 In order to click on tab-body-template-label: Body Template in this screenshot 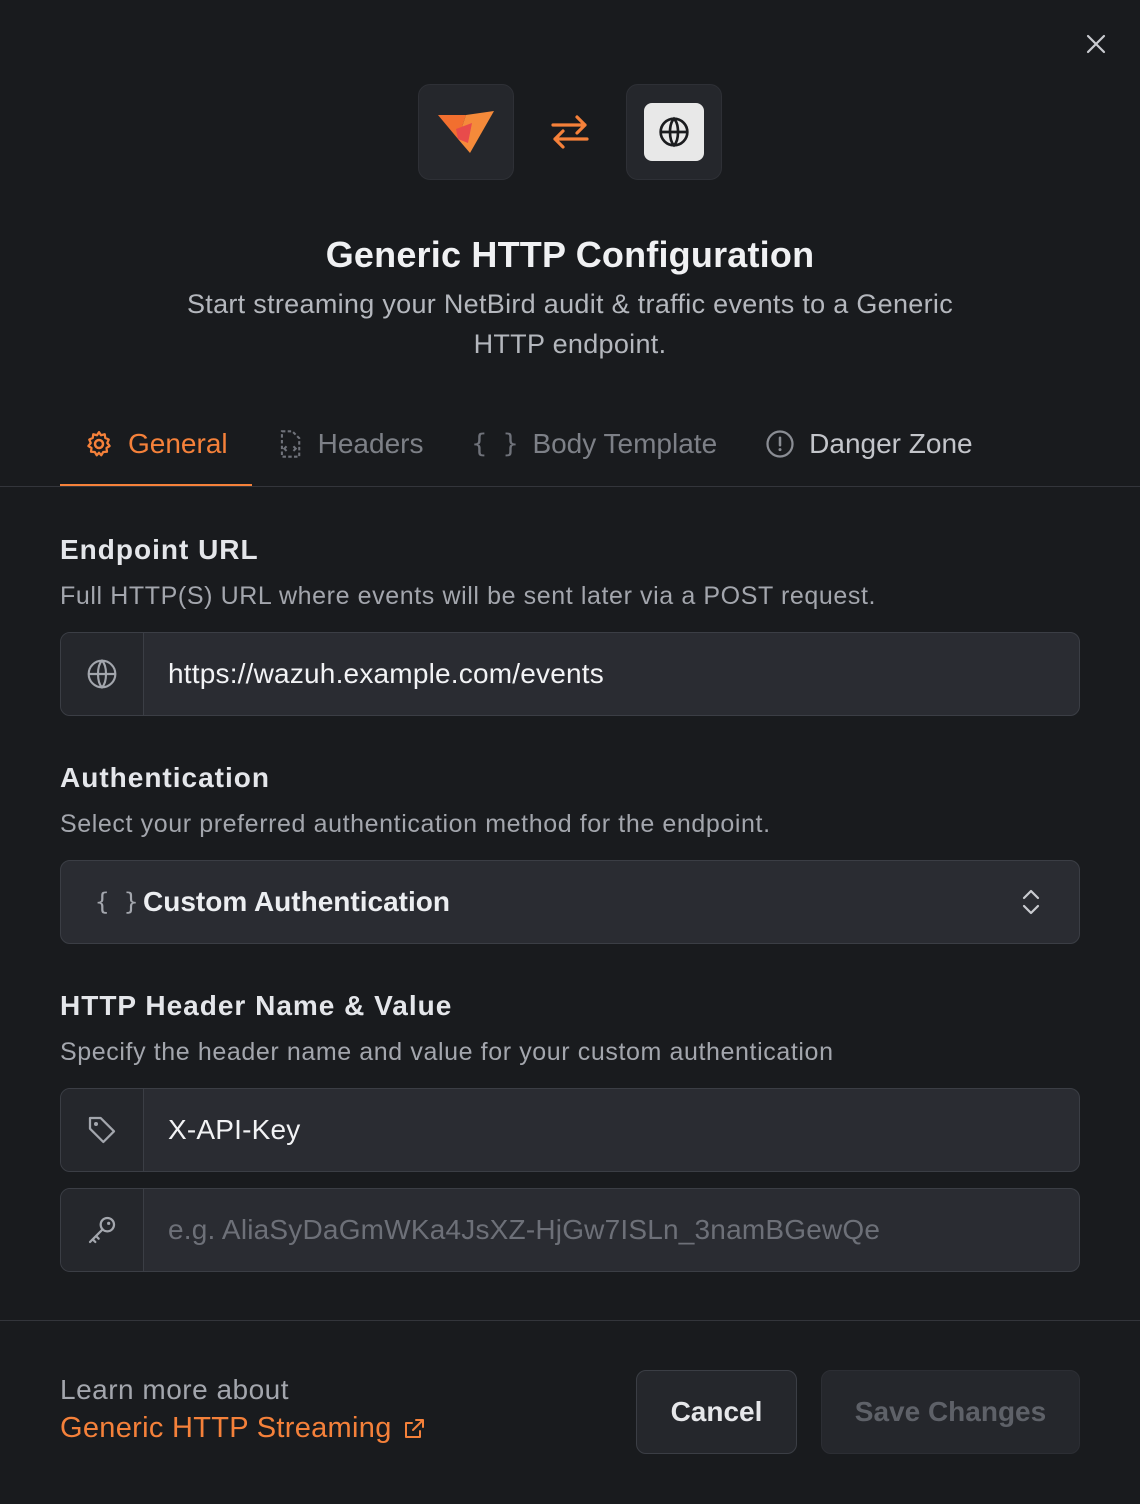, I will do `click(625, 443)`.